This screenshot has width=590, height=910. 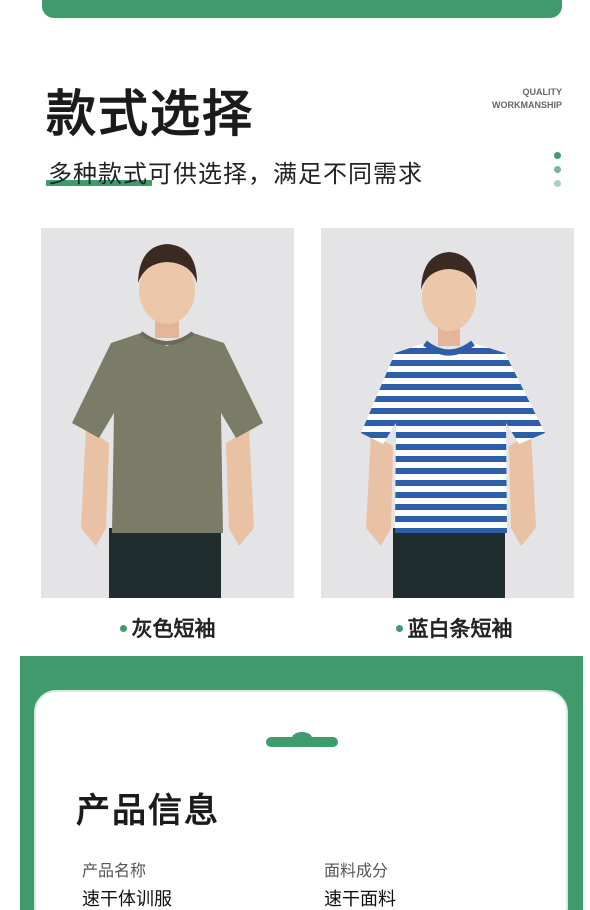 What do you see at coordinates (527, 105) in the screenshot?
I see `quality-tag-line-2: WORKMANSHIP` at bounding box center [527, 105].